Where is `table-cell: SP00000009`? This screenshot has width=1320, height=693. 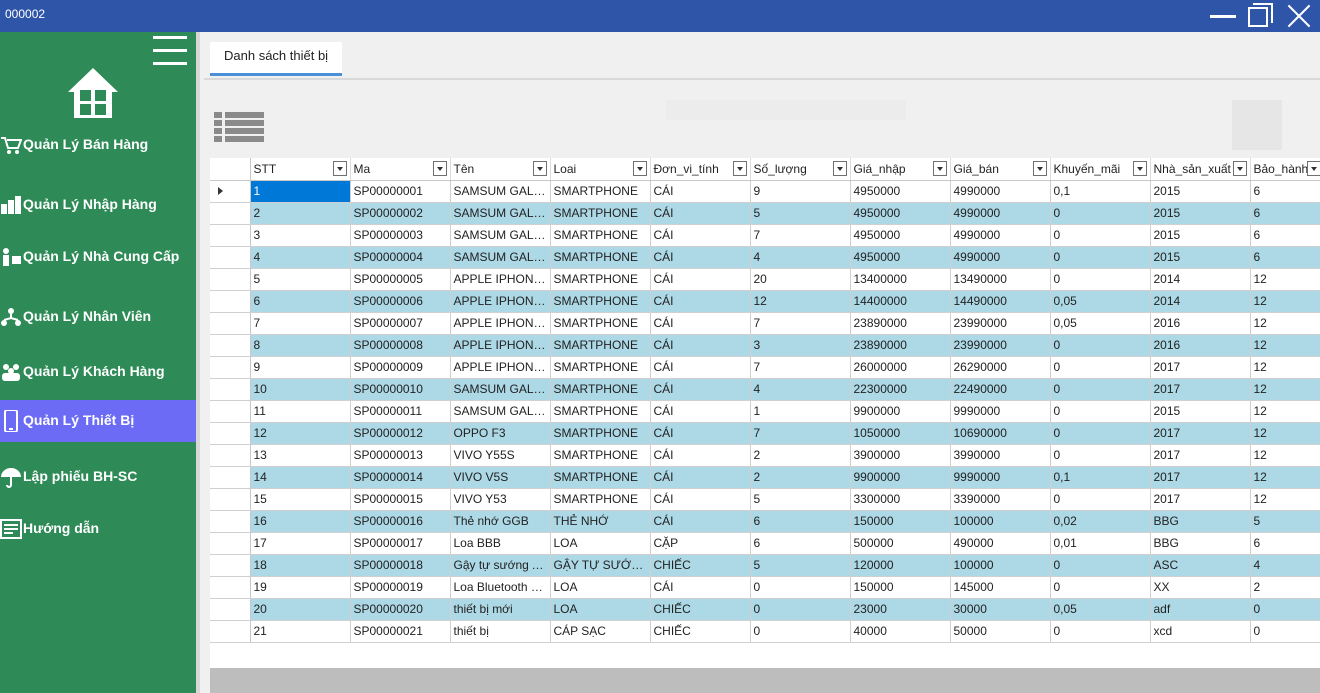
table-cell: SP00000009 is located at coordinates (400, 367).